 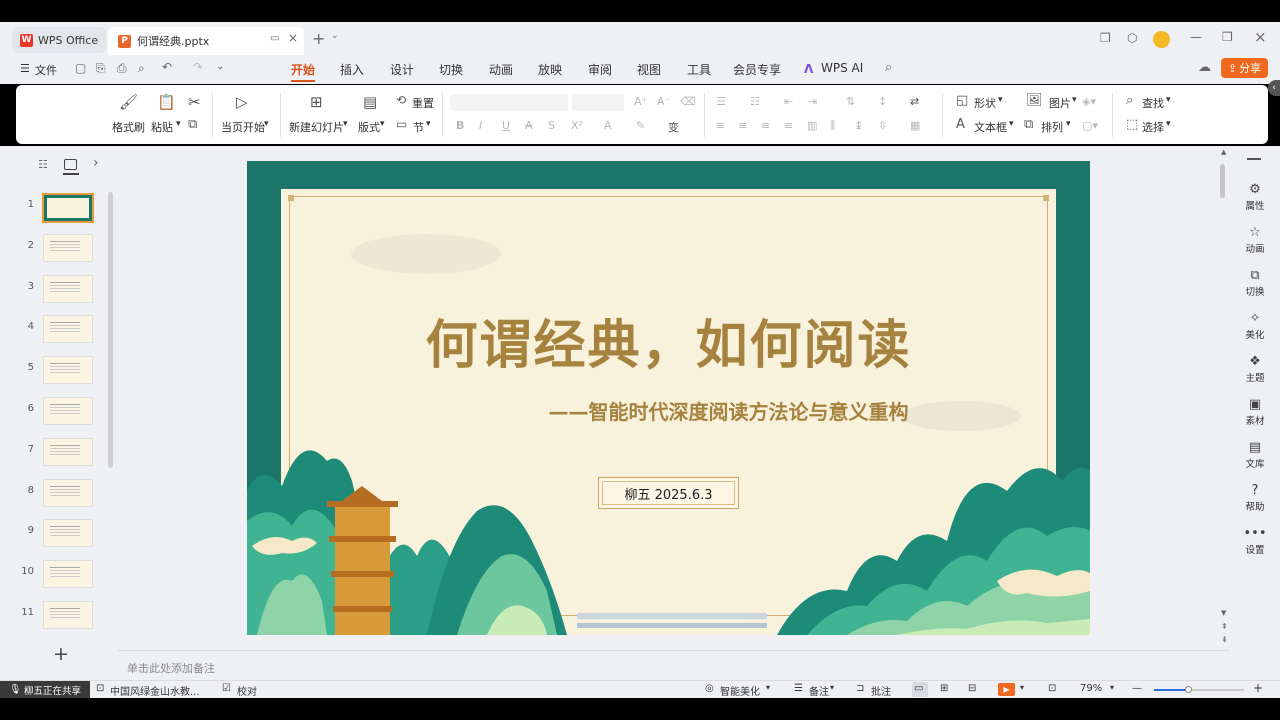 What do you see at coordinates (960, 124) in the screenshot?
I see `textbox-icon: A` at bounding box center [960, 124].